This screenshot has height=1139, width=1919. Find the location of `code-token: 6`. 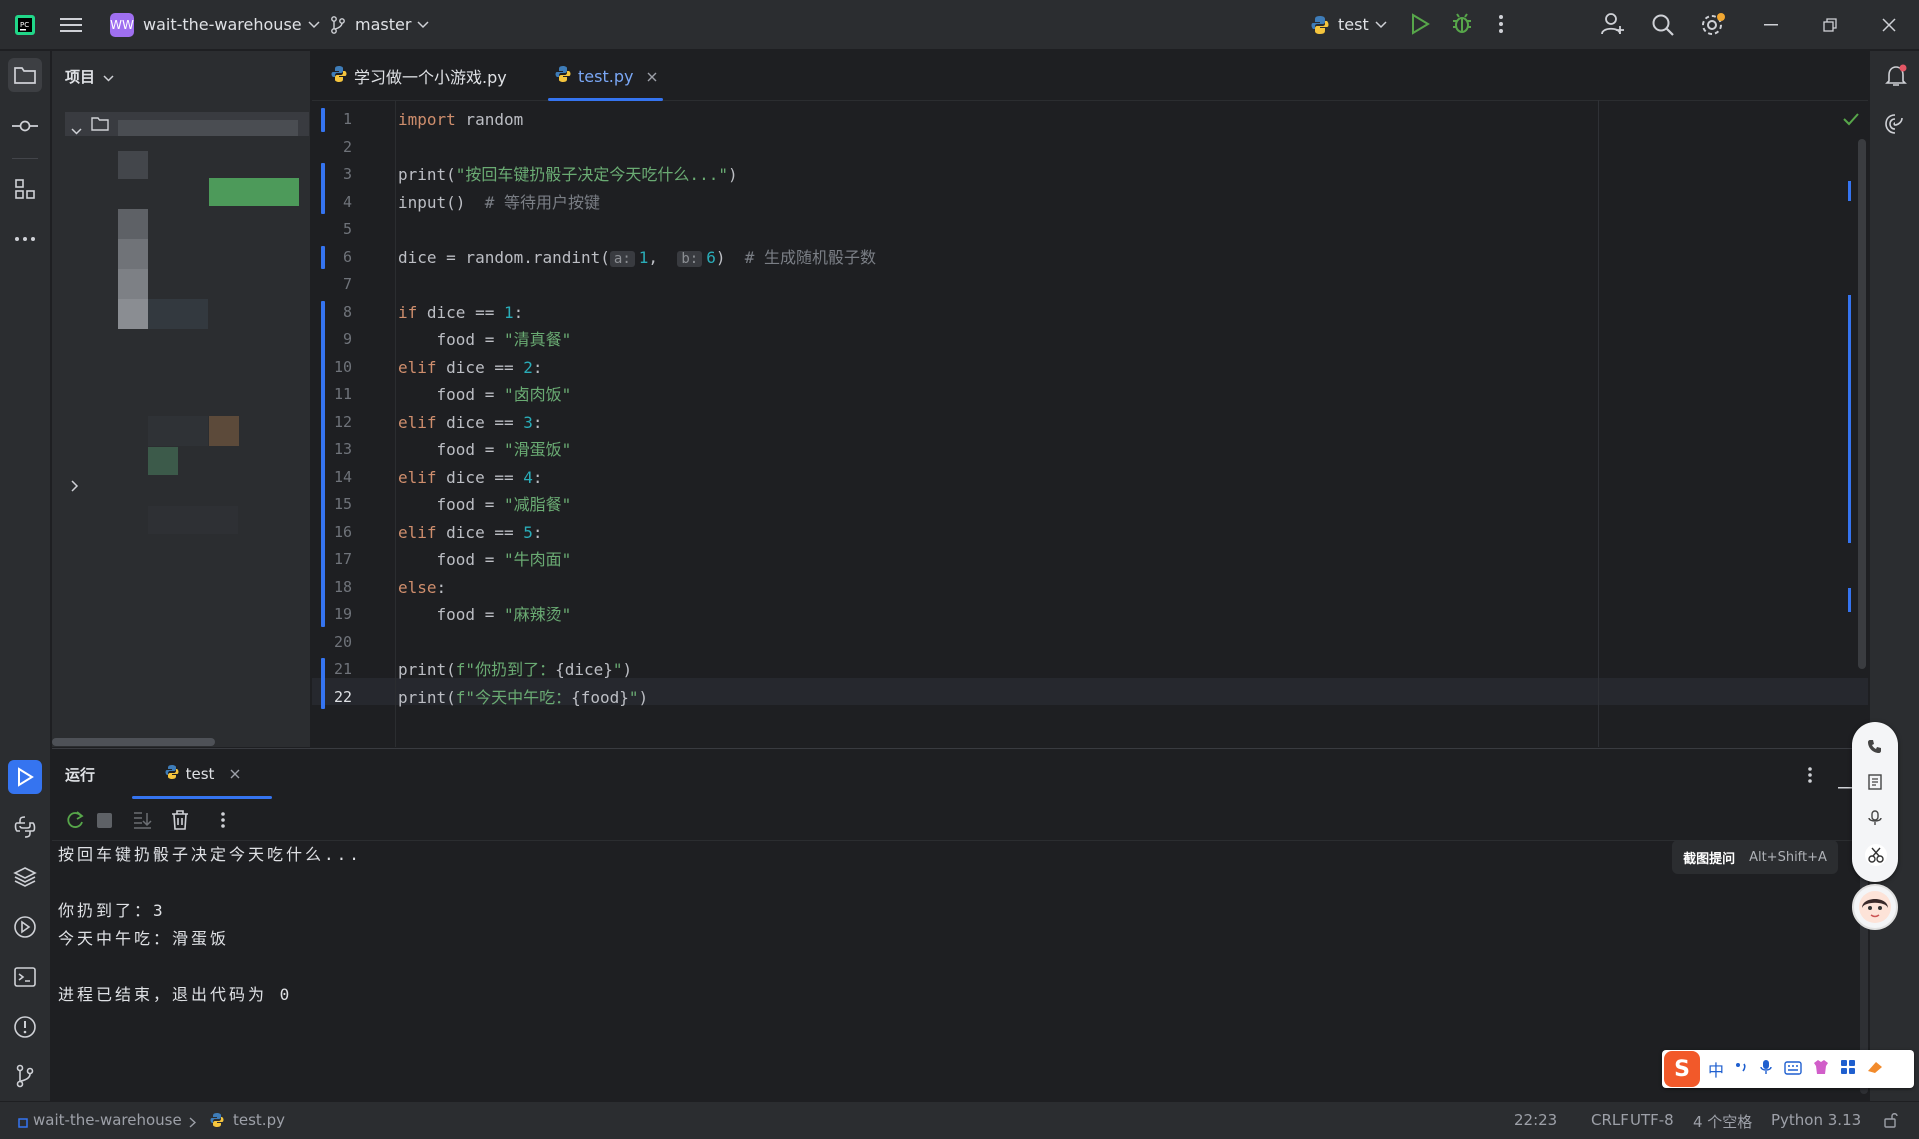

code-token: 6 is located at coordinates (711, 257).